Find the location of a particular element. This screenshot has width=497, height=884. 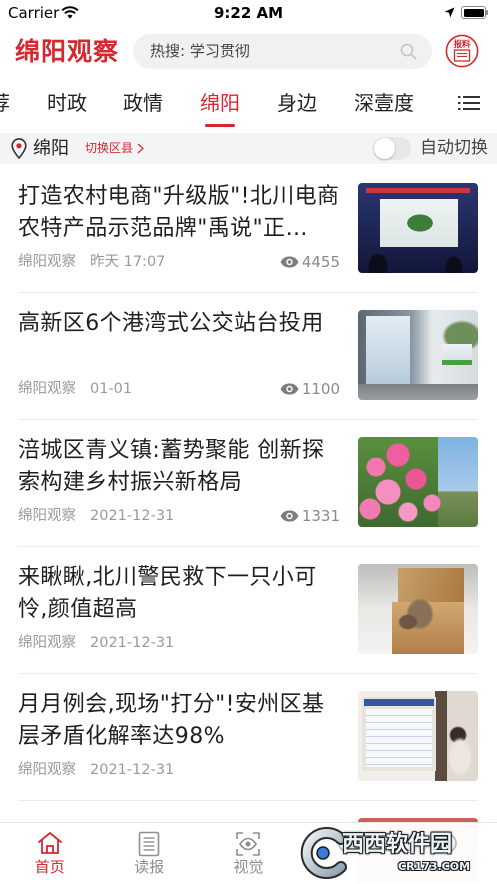

news-views: 4455 is located at coordinates (310, 262).